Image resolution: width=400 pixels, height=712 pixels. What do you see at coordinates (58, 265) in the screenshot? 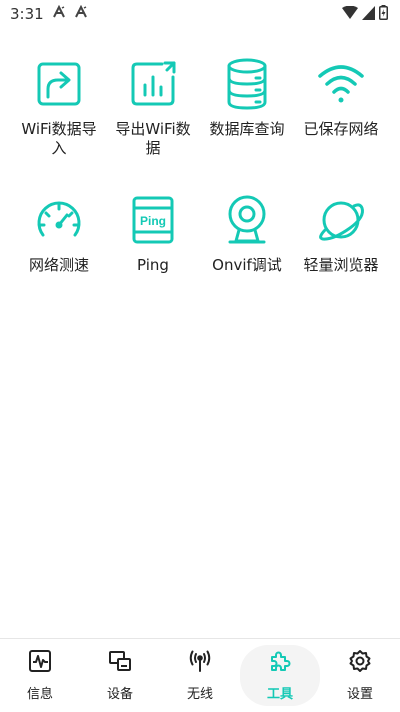
I see `tool-label: 网络测速` at bounding box center [58, 265].